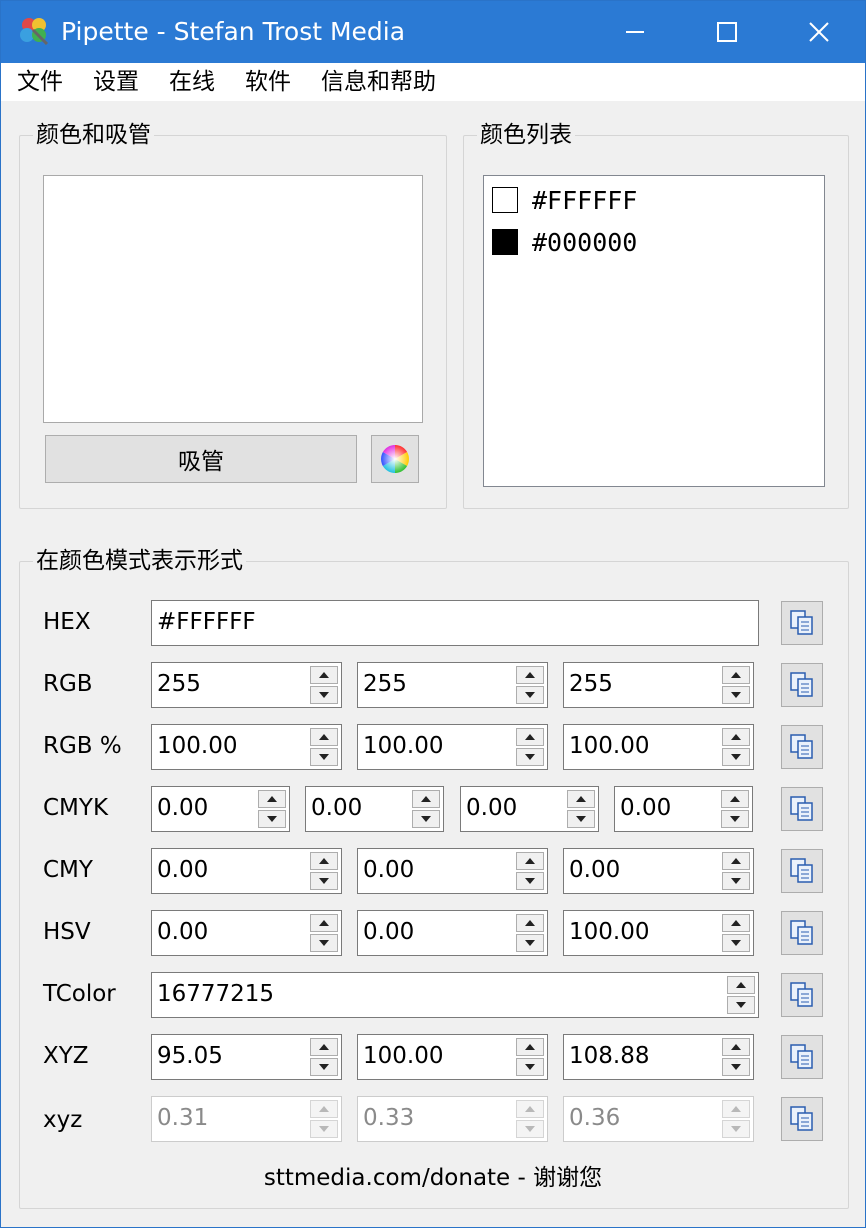 The image size is (866, 1228). Describe the element at coordinates (802, 933) in the screenshot. I see `copy-hsv-button` at that location.